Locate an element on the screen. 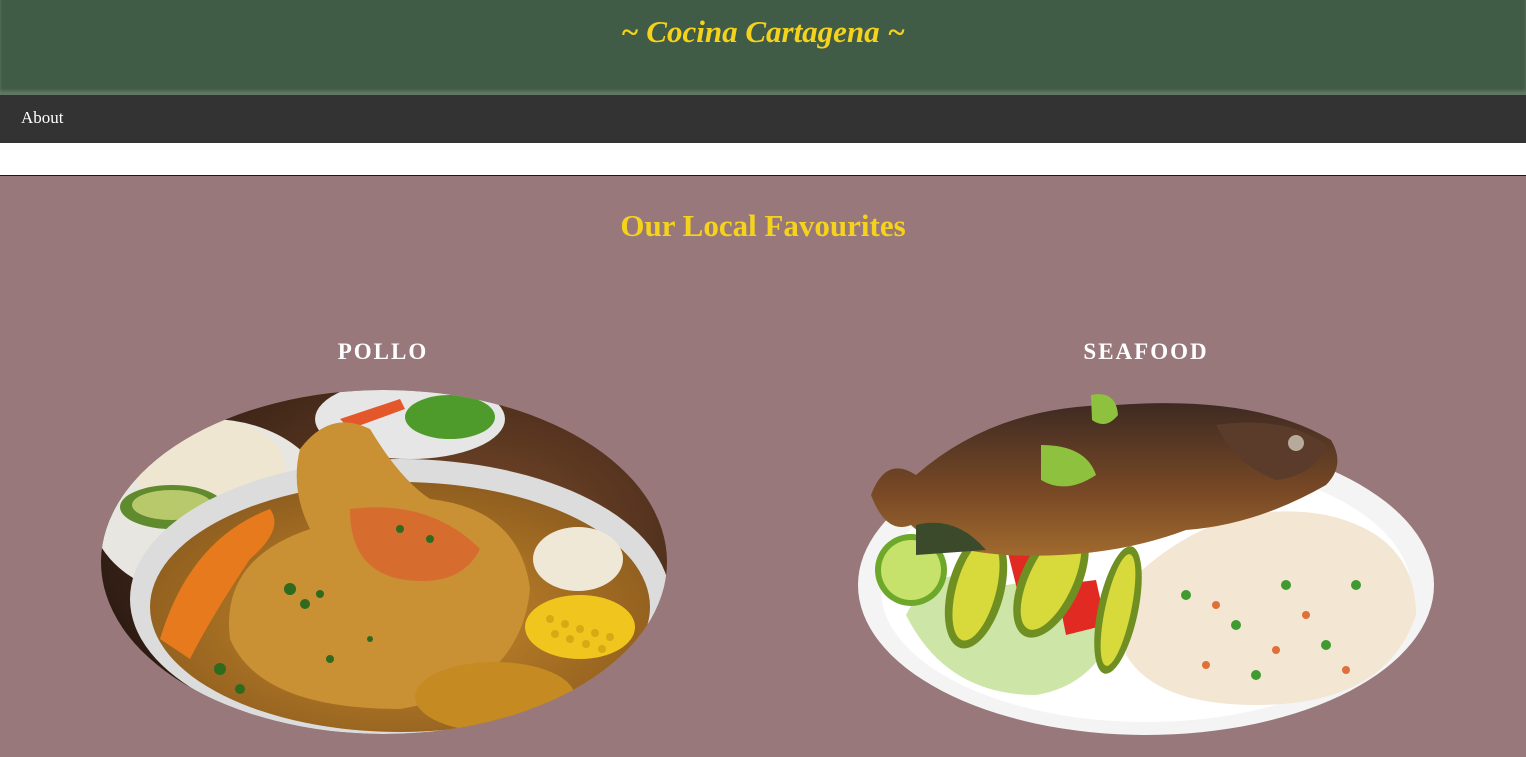  content-spacer is located at coordinates (763, 159).